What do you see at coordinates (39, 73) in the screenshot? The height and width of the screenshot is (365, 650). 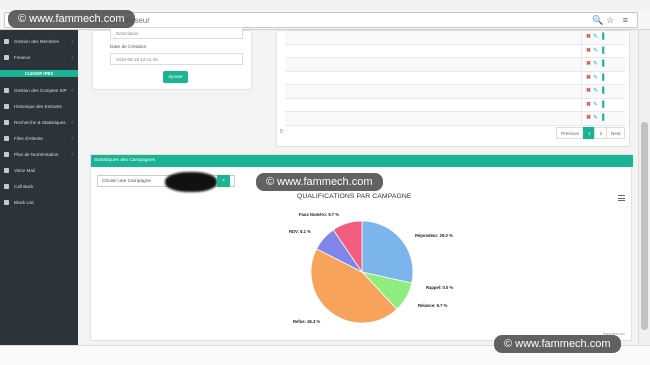 I see `sidebar-separator: CLEGER IPBX` at bounding box center [39, 73].